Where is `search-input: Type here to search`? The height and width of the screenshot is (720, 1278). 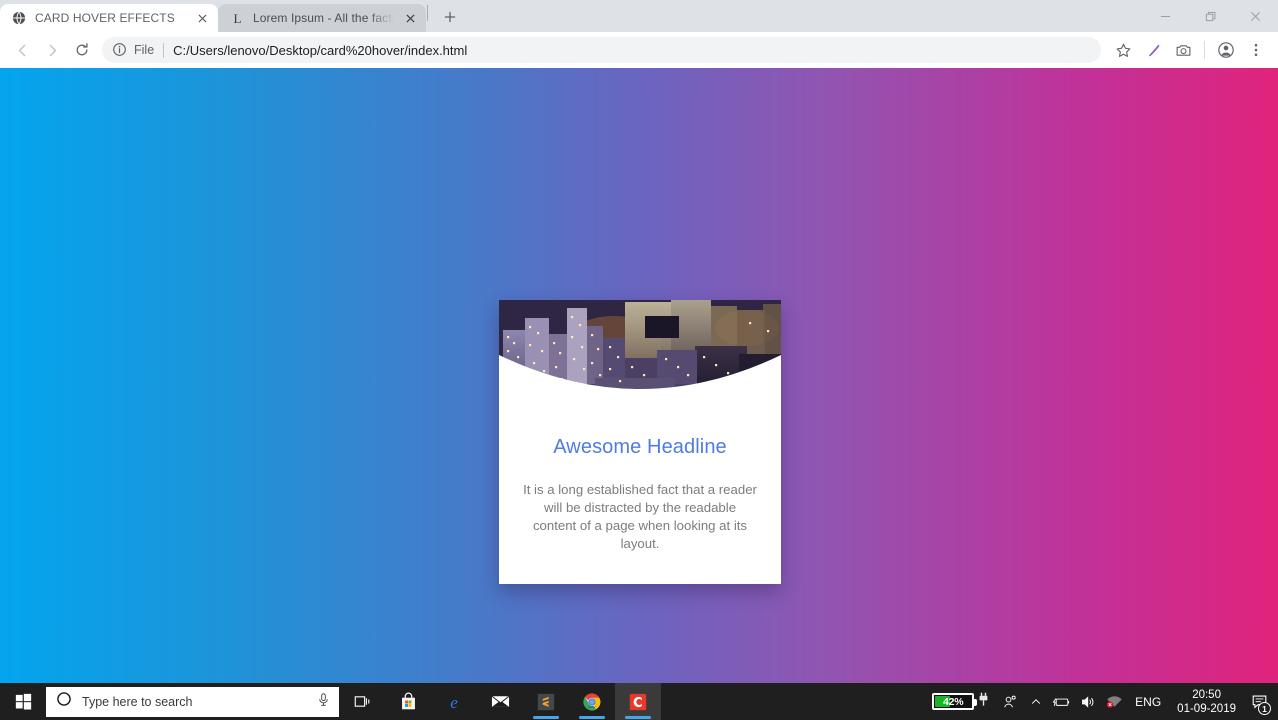
search-input: Type here to search is located at coordinates (192, 701).